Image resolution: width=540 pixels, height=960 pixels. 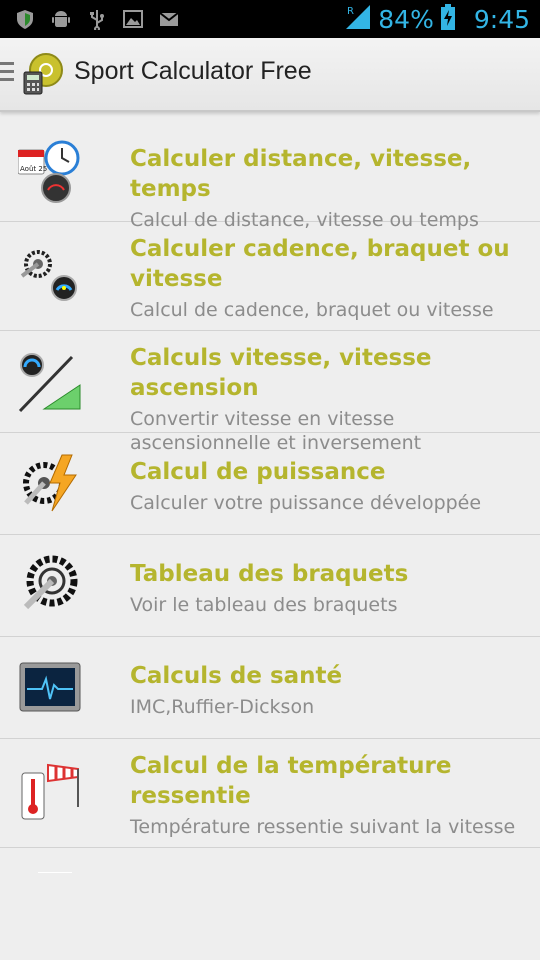 I want to click on signal-icon: R, so click(x=358, y=19).